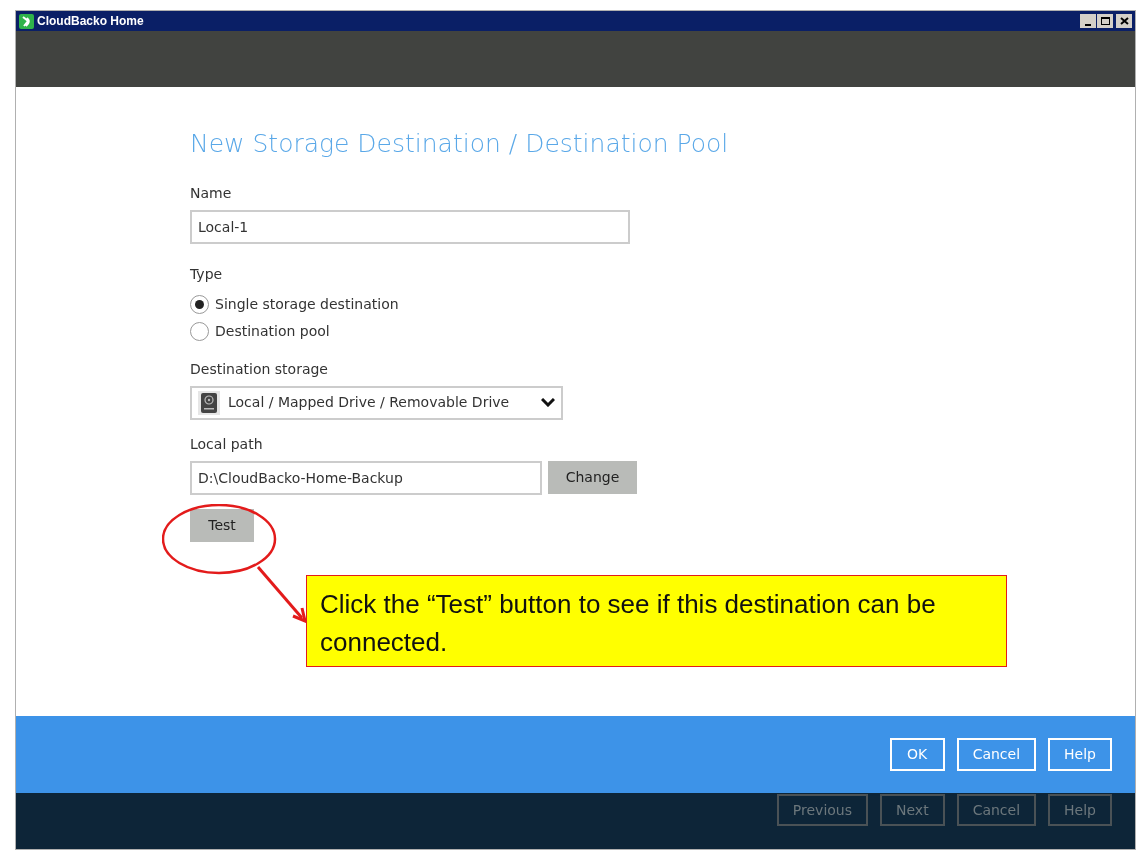 The image size is (1147, 862). Describe the element at coordinates (548, 402) in the screenshot. I see `caret-icon` at that location.